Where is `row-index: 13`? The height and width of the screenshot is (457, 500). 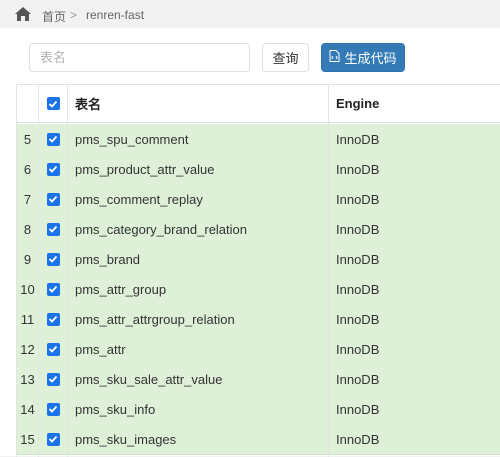
row-index: 13 is located at coordinates (27, 379).